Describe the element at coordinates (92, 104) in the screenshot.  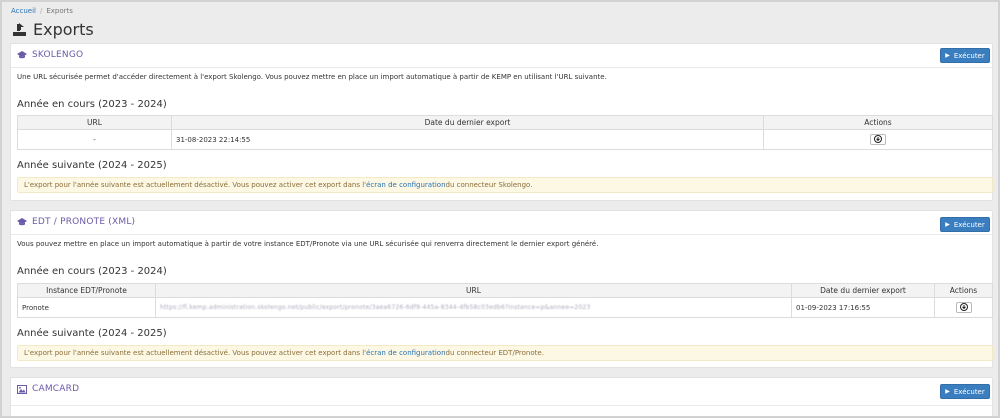
I see `current-year-heading-skolengo: Année en cours (2023 - 2024)` at that location.